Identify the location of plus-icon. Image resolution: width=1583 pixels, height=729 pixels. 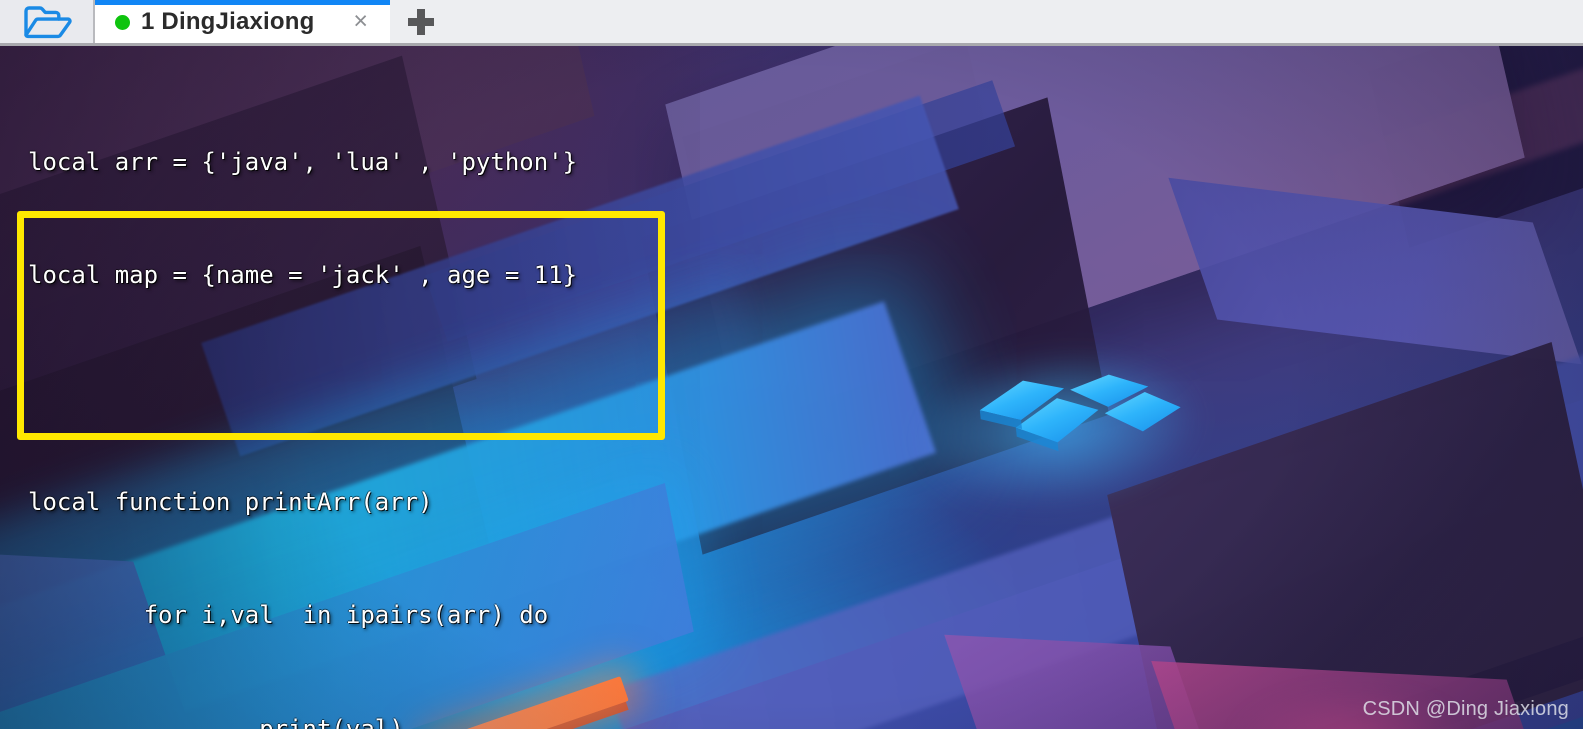
(421, 21).